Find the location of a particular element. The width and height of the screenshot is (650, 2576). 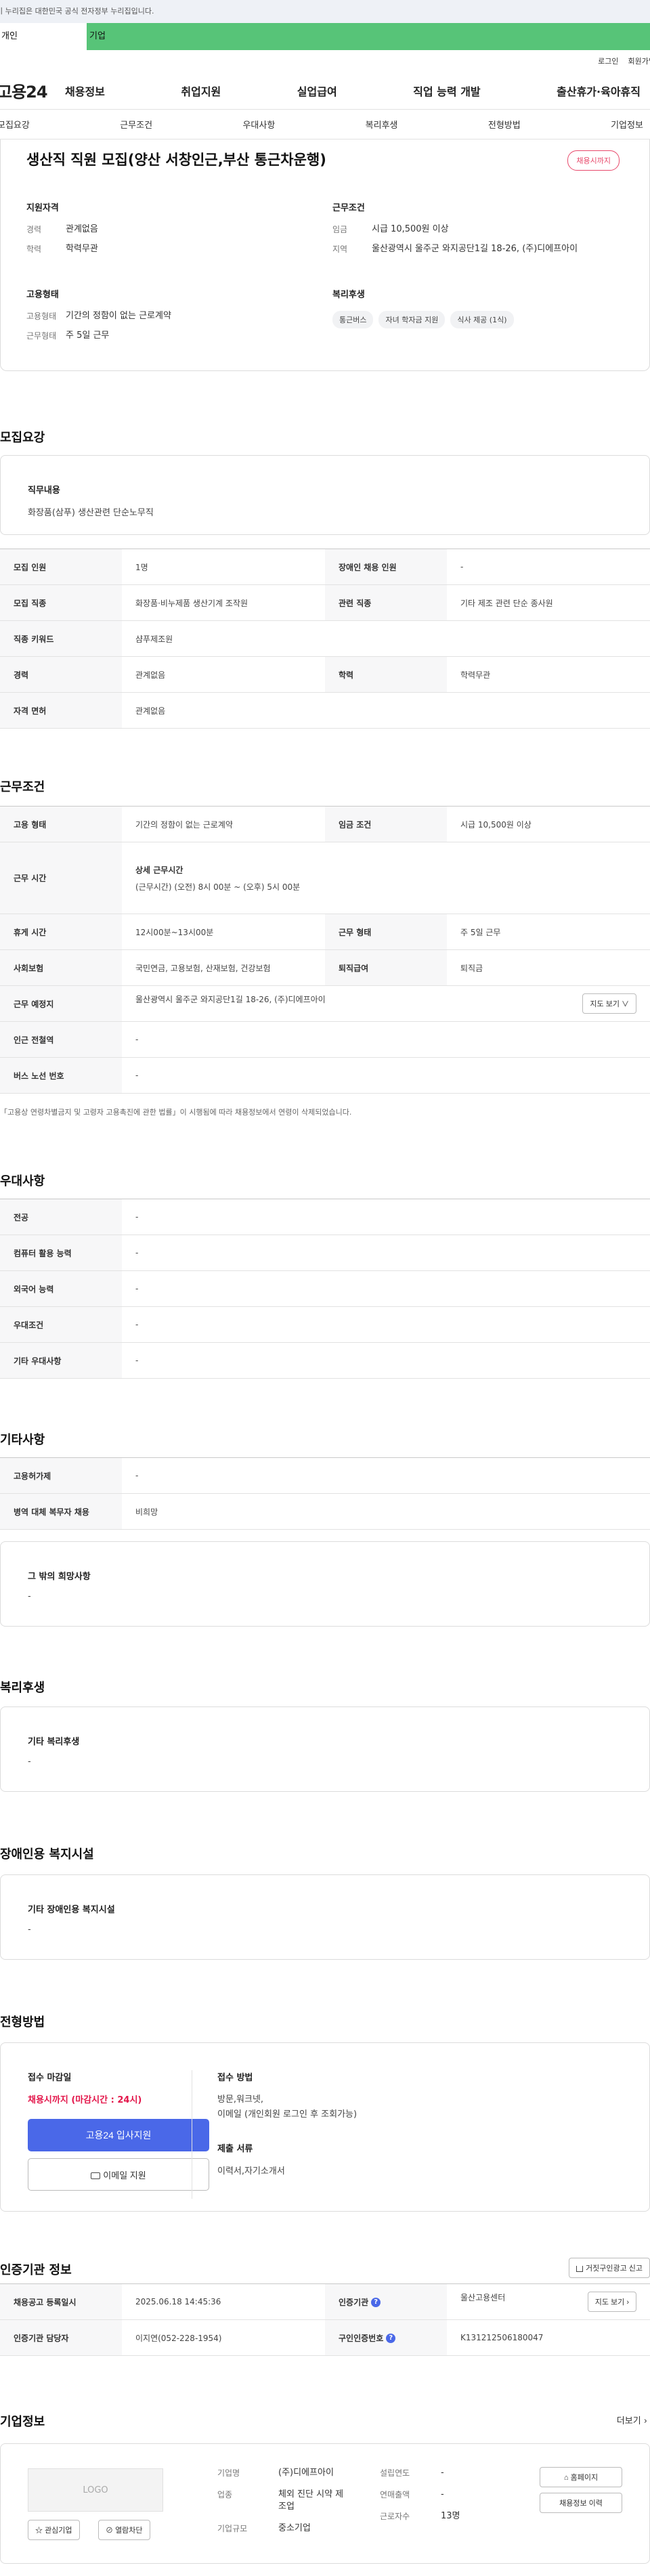

cond-value: 시급 10,500원 이상 is located at coordinates (411, 229).